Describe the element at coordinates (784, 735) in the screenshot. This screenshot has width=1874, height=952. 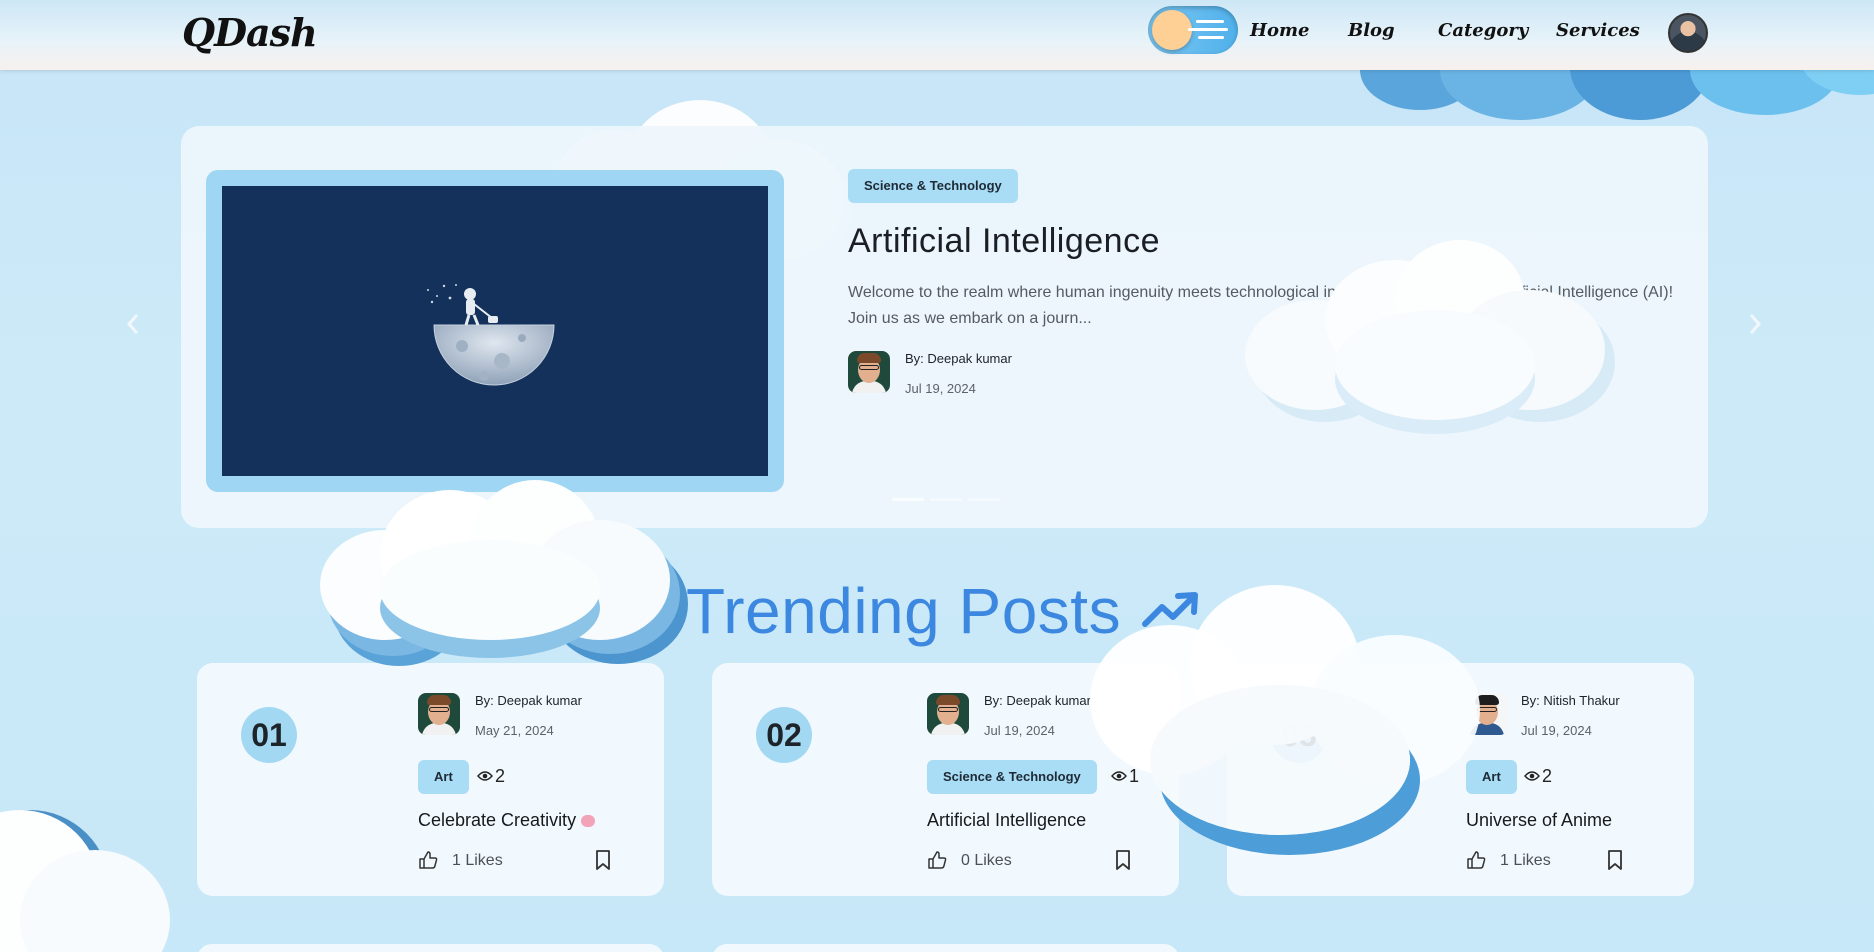
I see `post-rank: 02` at that location.